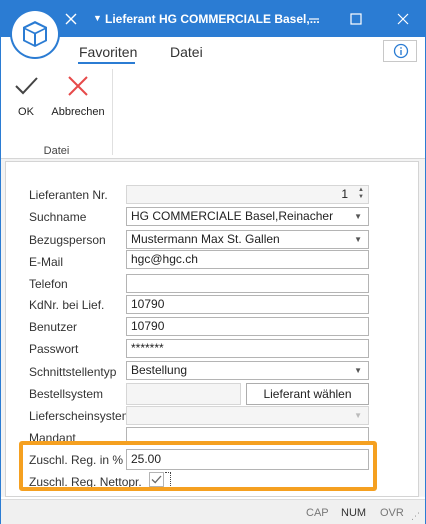 The height and width of the screenshot is (524, 426). What do you see at coordinates (183, 394) in the screenshot?
I see `bestellsystem-field` at bounding box center [183, 394].